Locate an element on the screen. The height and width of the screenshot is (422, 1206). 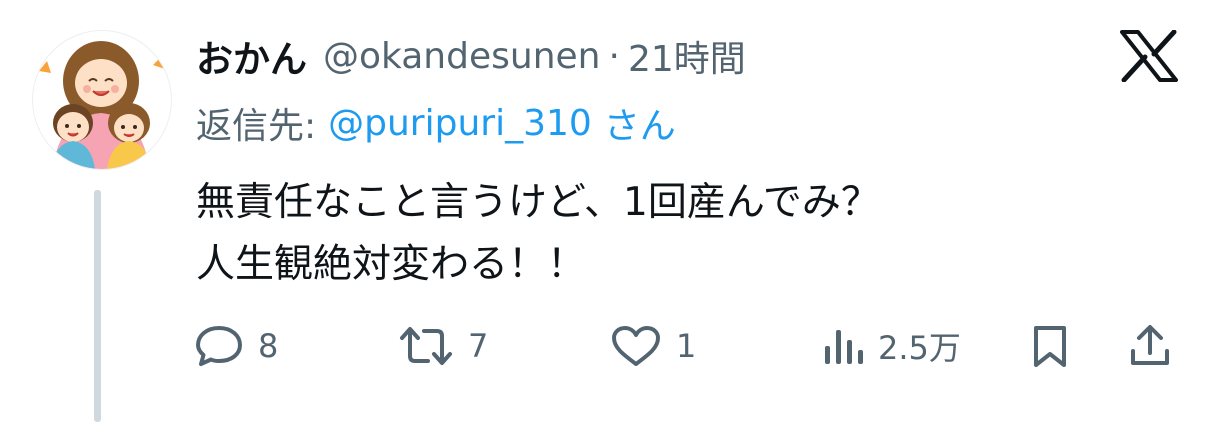
retweet-arrows-icon is located at coordinates (426, 346).